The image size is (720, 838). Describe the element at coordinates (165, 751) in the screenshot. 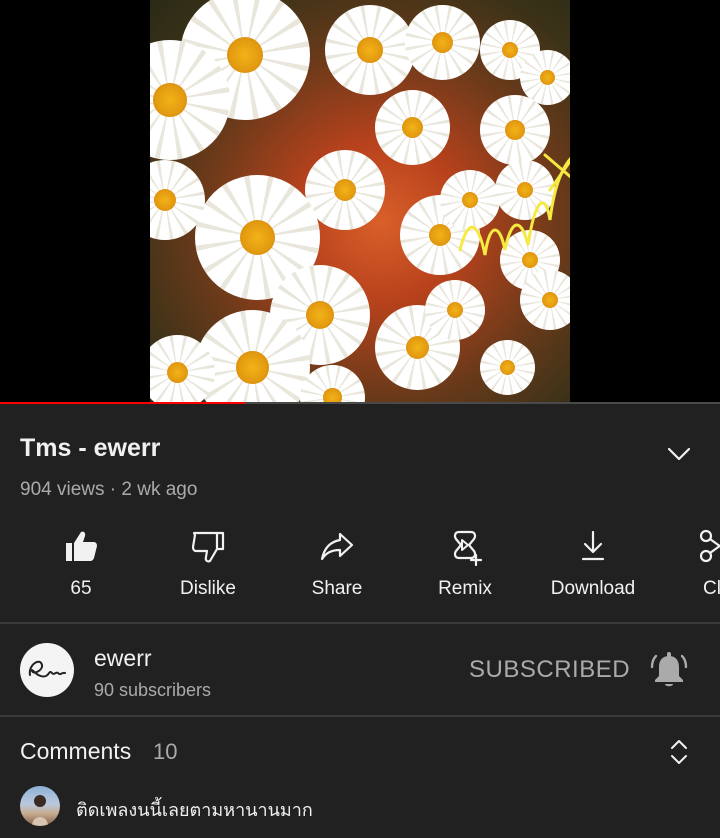

I see `comments-count: 10` at that location.